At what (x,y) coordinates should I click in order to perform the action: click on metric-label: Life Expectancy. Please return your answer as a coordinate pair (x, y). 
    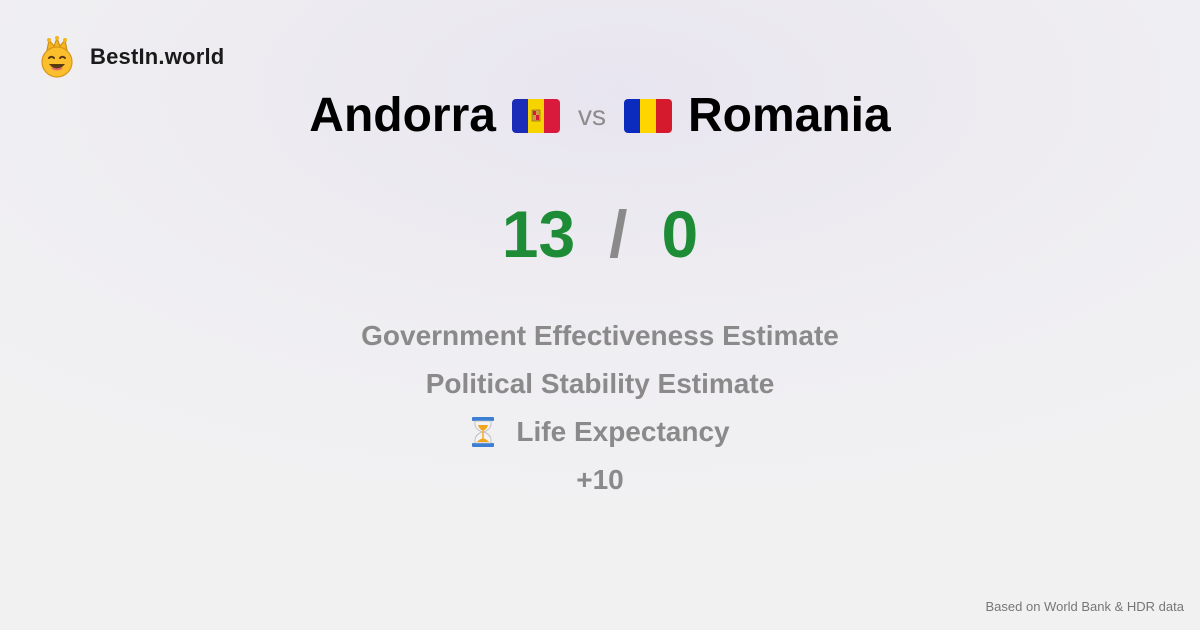
    Looking at the image, I should click on (623, 431).